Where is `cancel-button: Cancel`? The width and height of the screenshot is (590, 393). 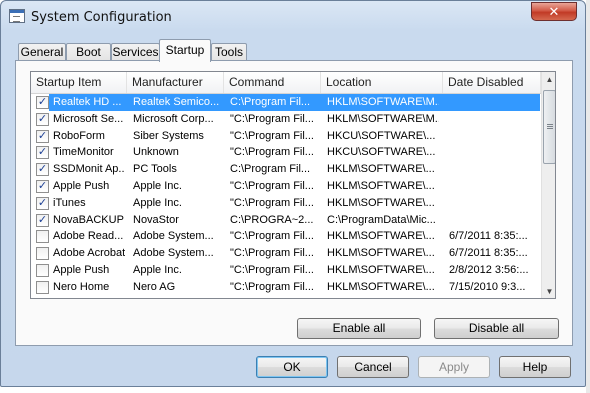 cancel-button: Cancel is located at coordinates (373, 367).